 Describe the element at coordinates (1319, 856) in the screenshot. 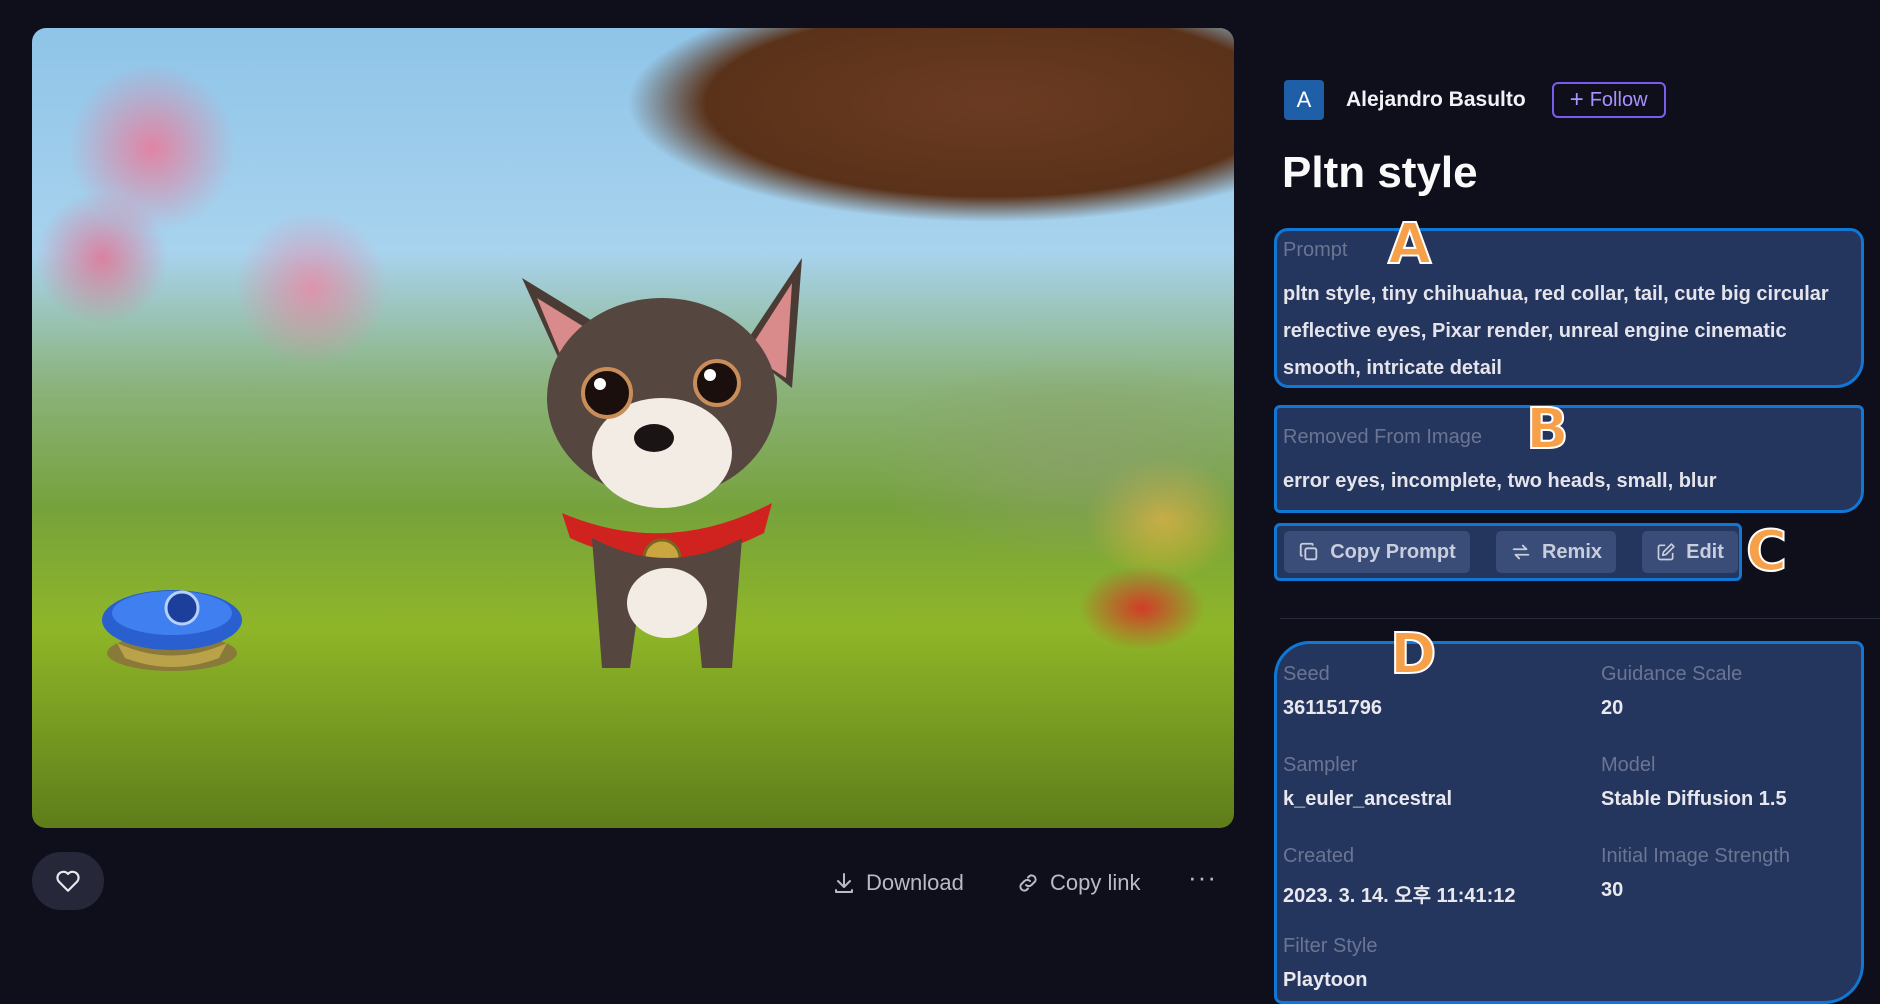

I see `created-label: Created` at that location.